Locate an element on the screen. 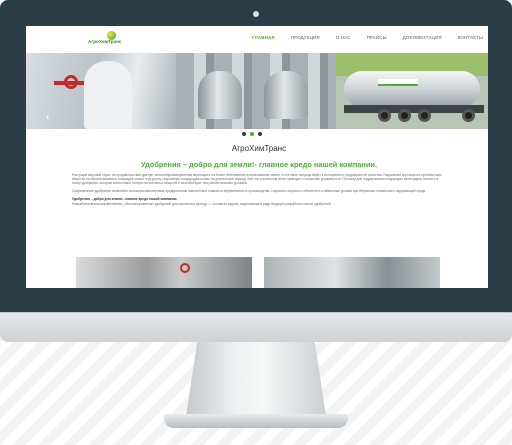 This screenshot has height=445, width=512. slider-dot-active is located at coordinates (252, 134).